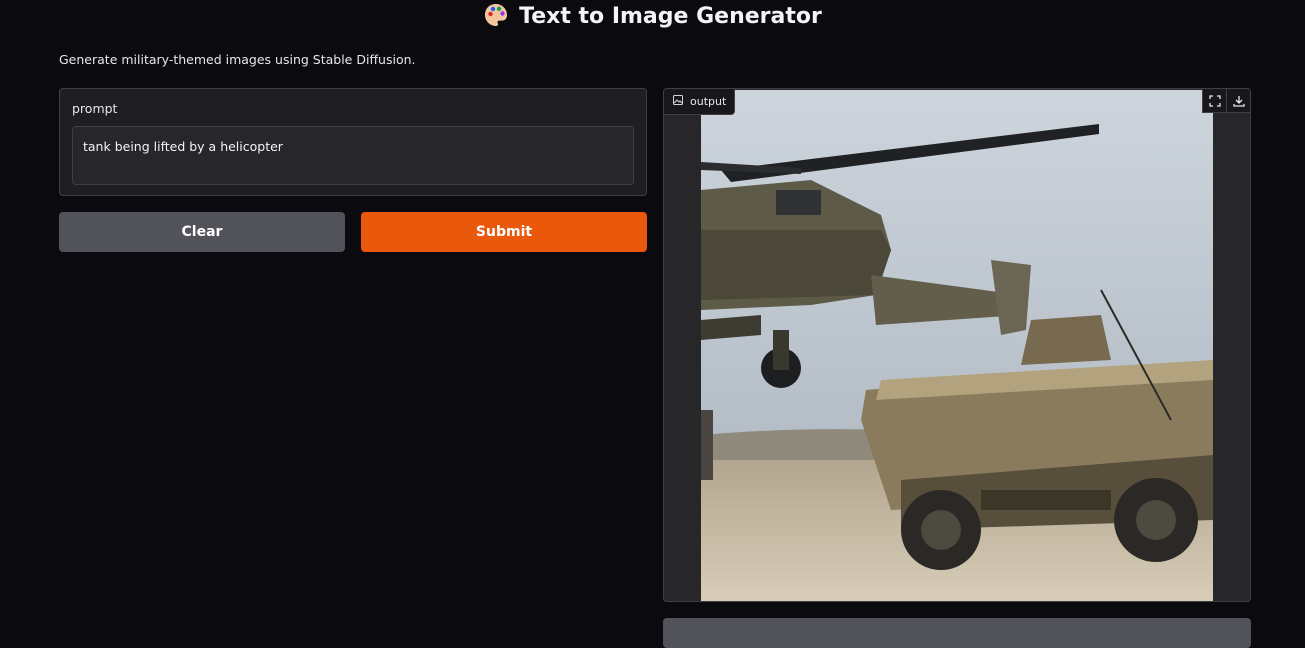 The width and height of the screenshot is (1305, 648). Describe the element at coordinates (353, 155) in the screenshot. I see `prompt-textarea: tank being lifted by a helicopter` at that location.